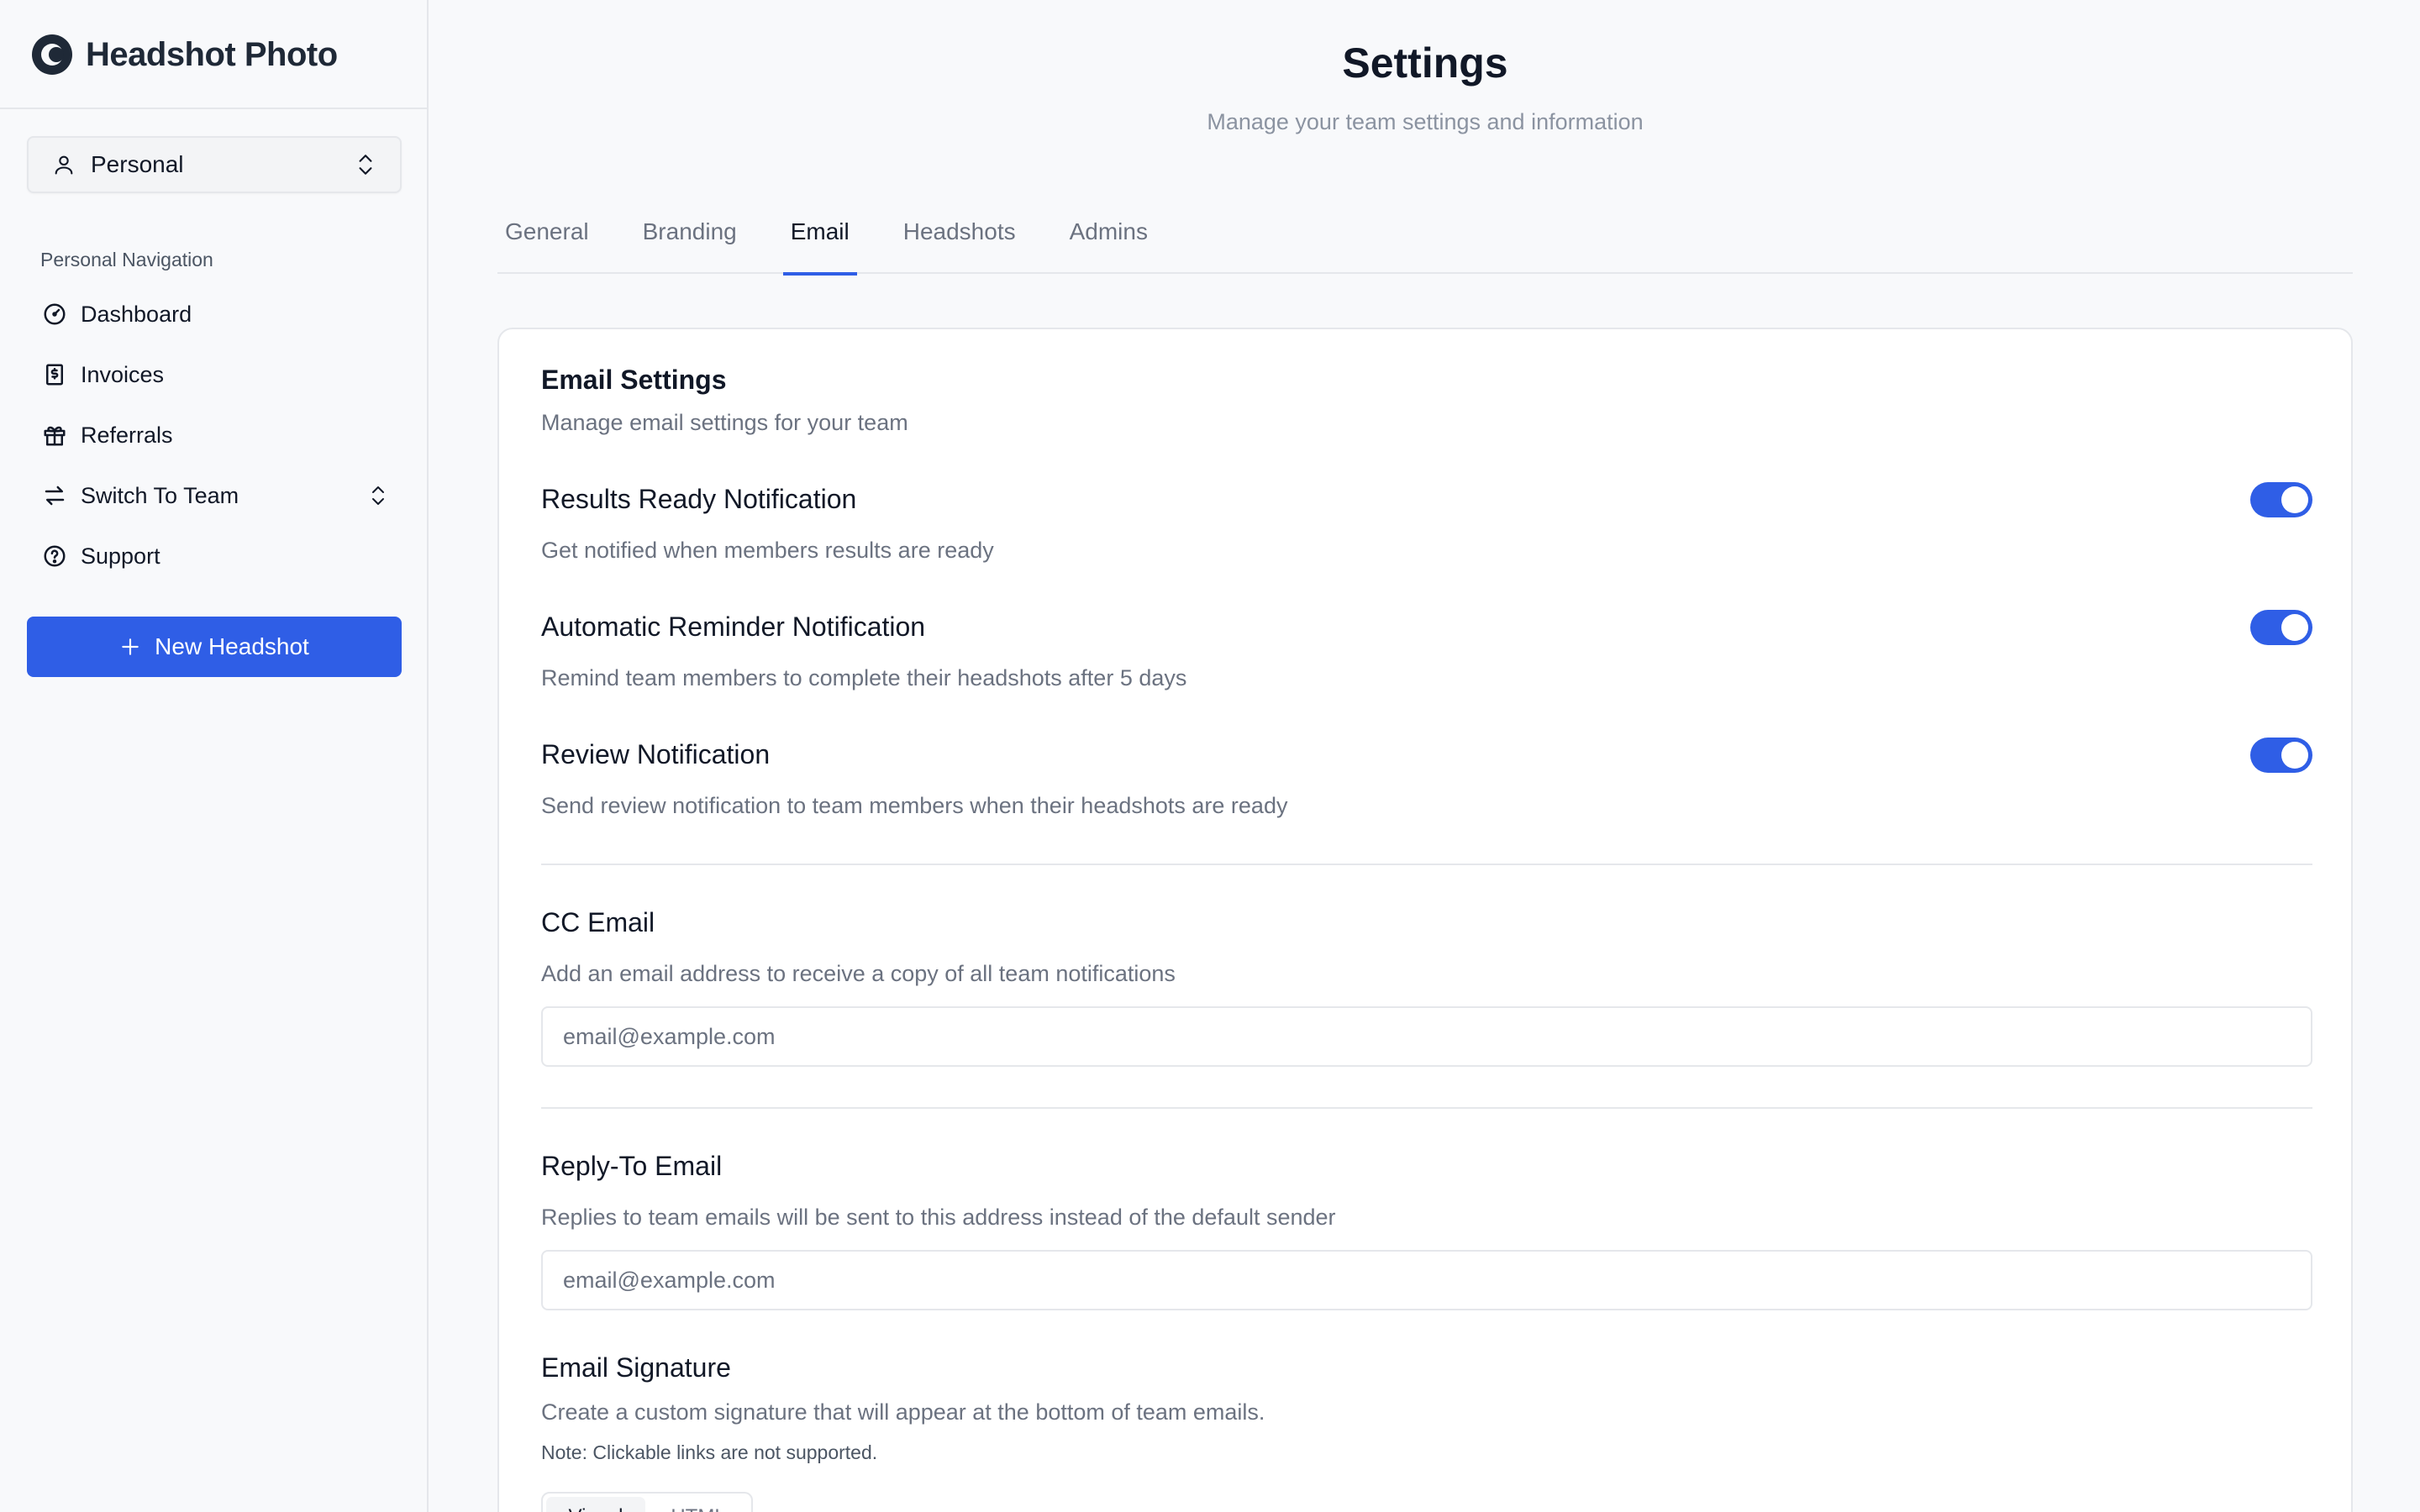 Image resolution: width=2420 pixels, height=1512 pixels. I want to click on tab-admins: Admins, so click(1108, 238).